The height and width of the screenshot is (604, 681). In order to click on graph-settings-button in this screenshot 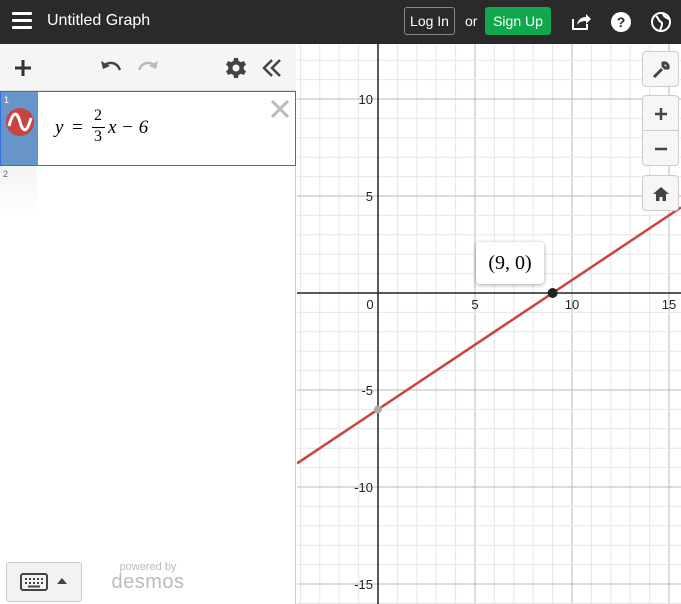, I will do `click(660, 69)`.